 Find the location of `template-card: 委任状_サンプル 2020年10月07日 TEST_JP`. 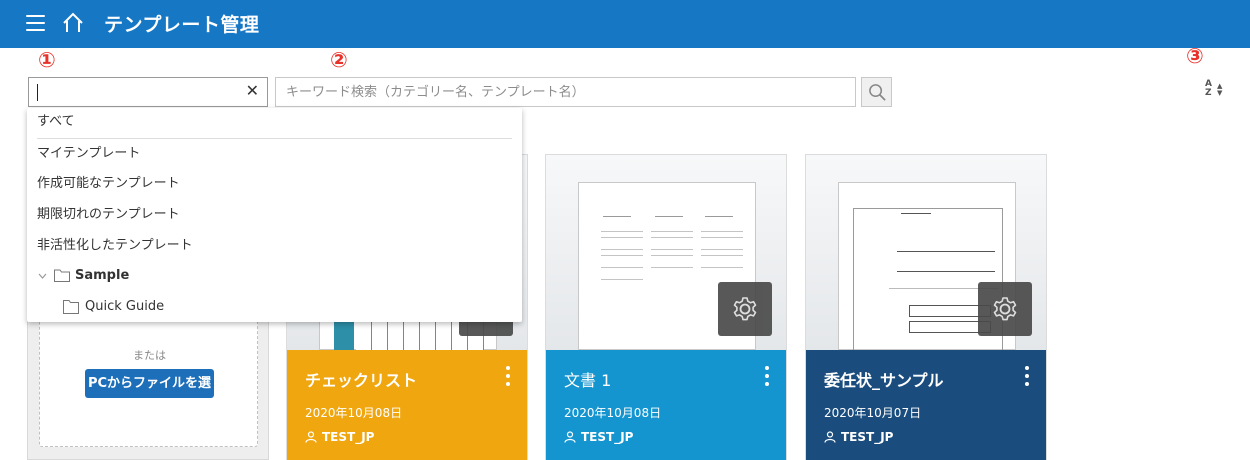

template-card: 委任状_サンプル 2020年10月07日 TEST_JP is located at coordinates (926, 307).